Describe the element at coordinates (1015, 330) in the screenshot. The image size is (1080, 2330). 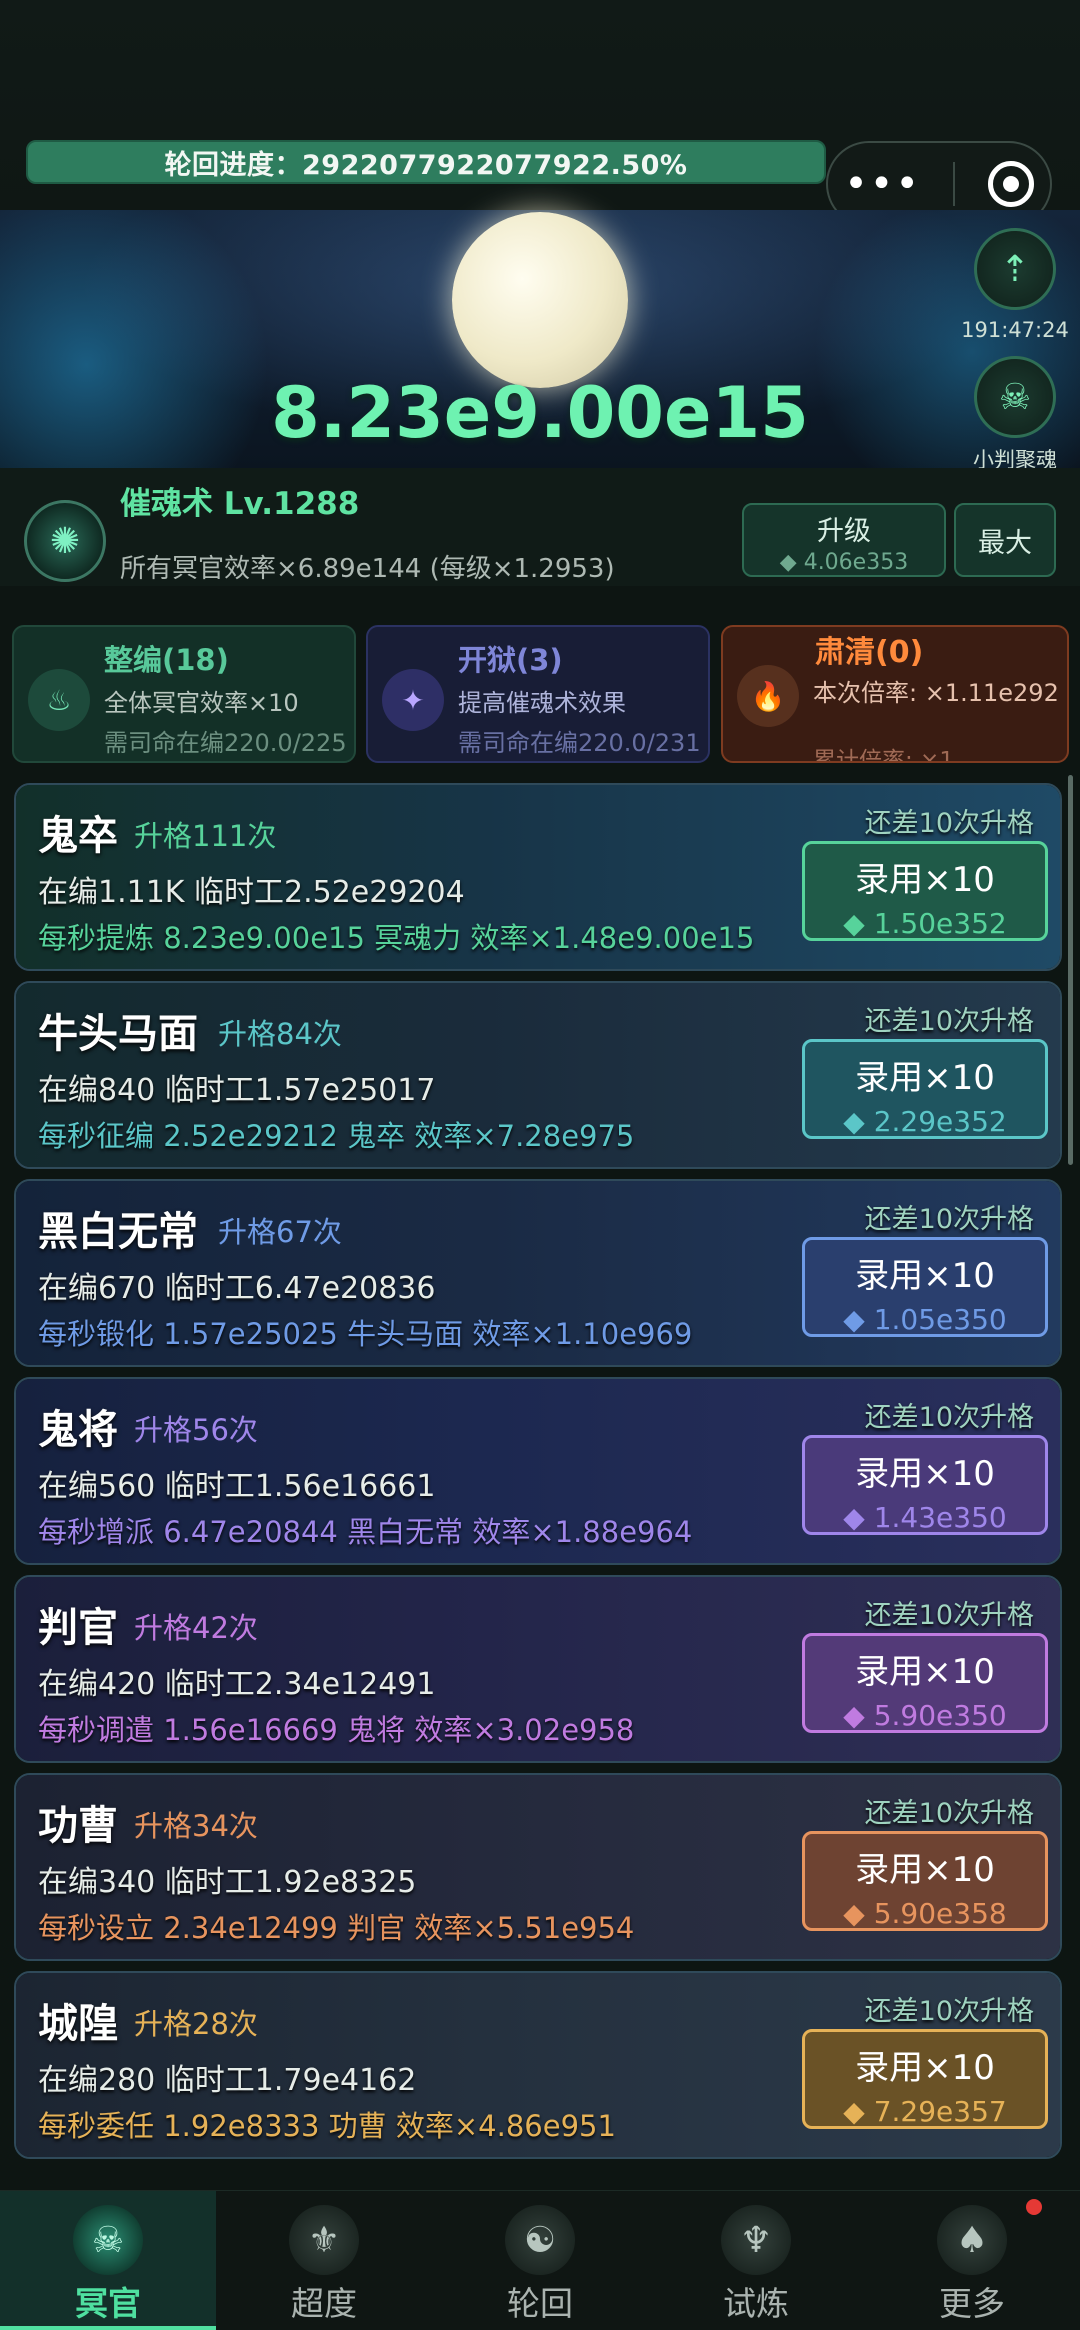
I see `event-timer: 191:47:24` at that location.